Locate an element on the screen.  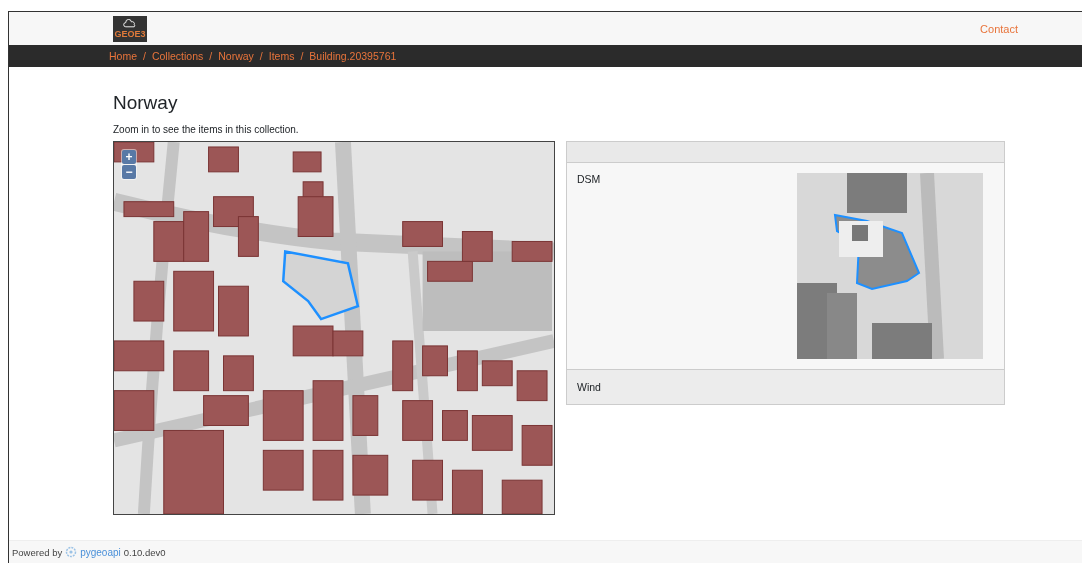
breadcrumb-link: Collections is located at coordinates (177, 56).